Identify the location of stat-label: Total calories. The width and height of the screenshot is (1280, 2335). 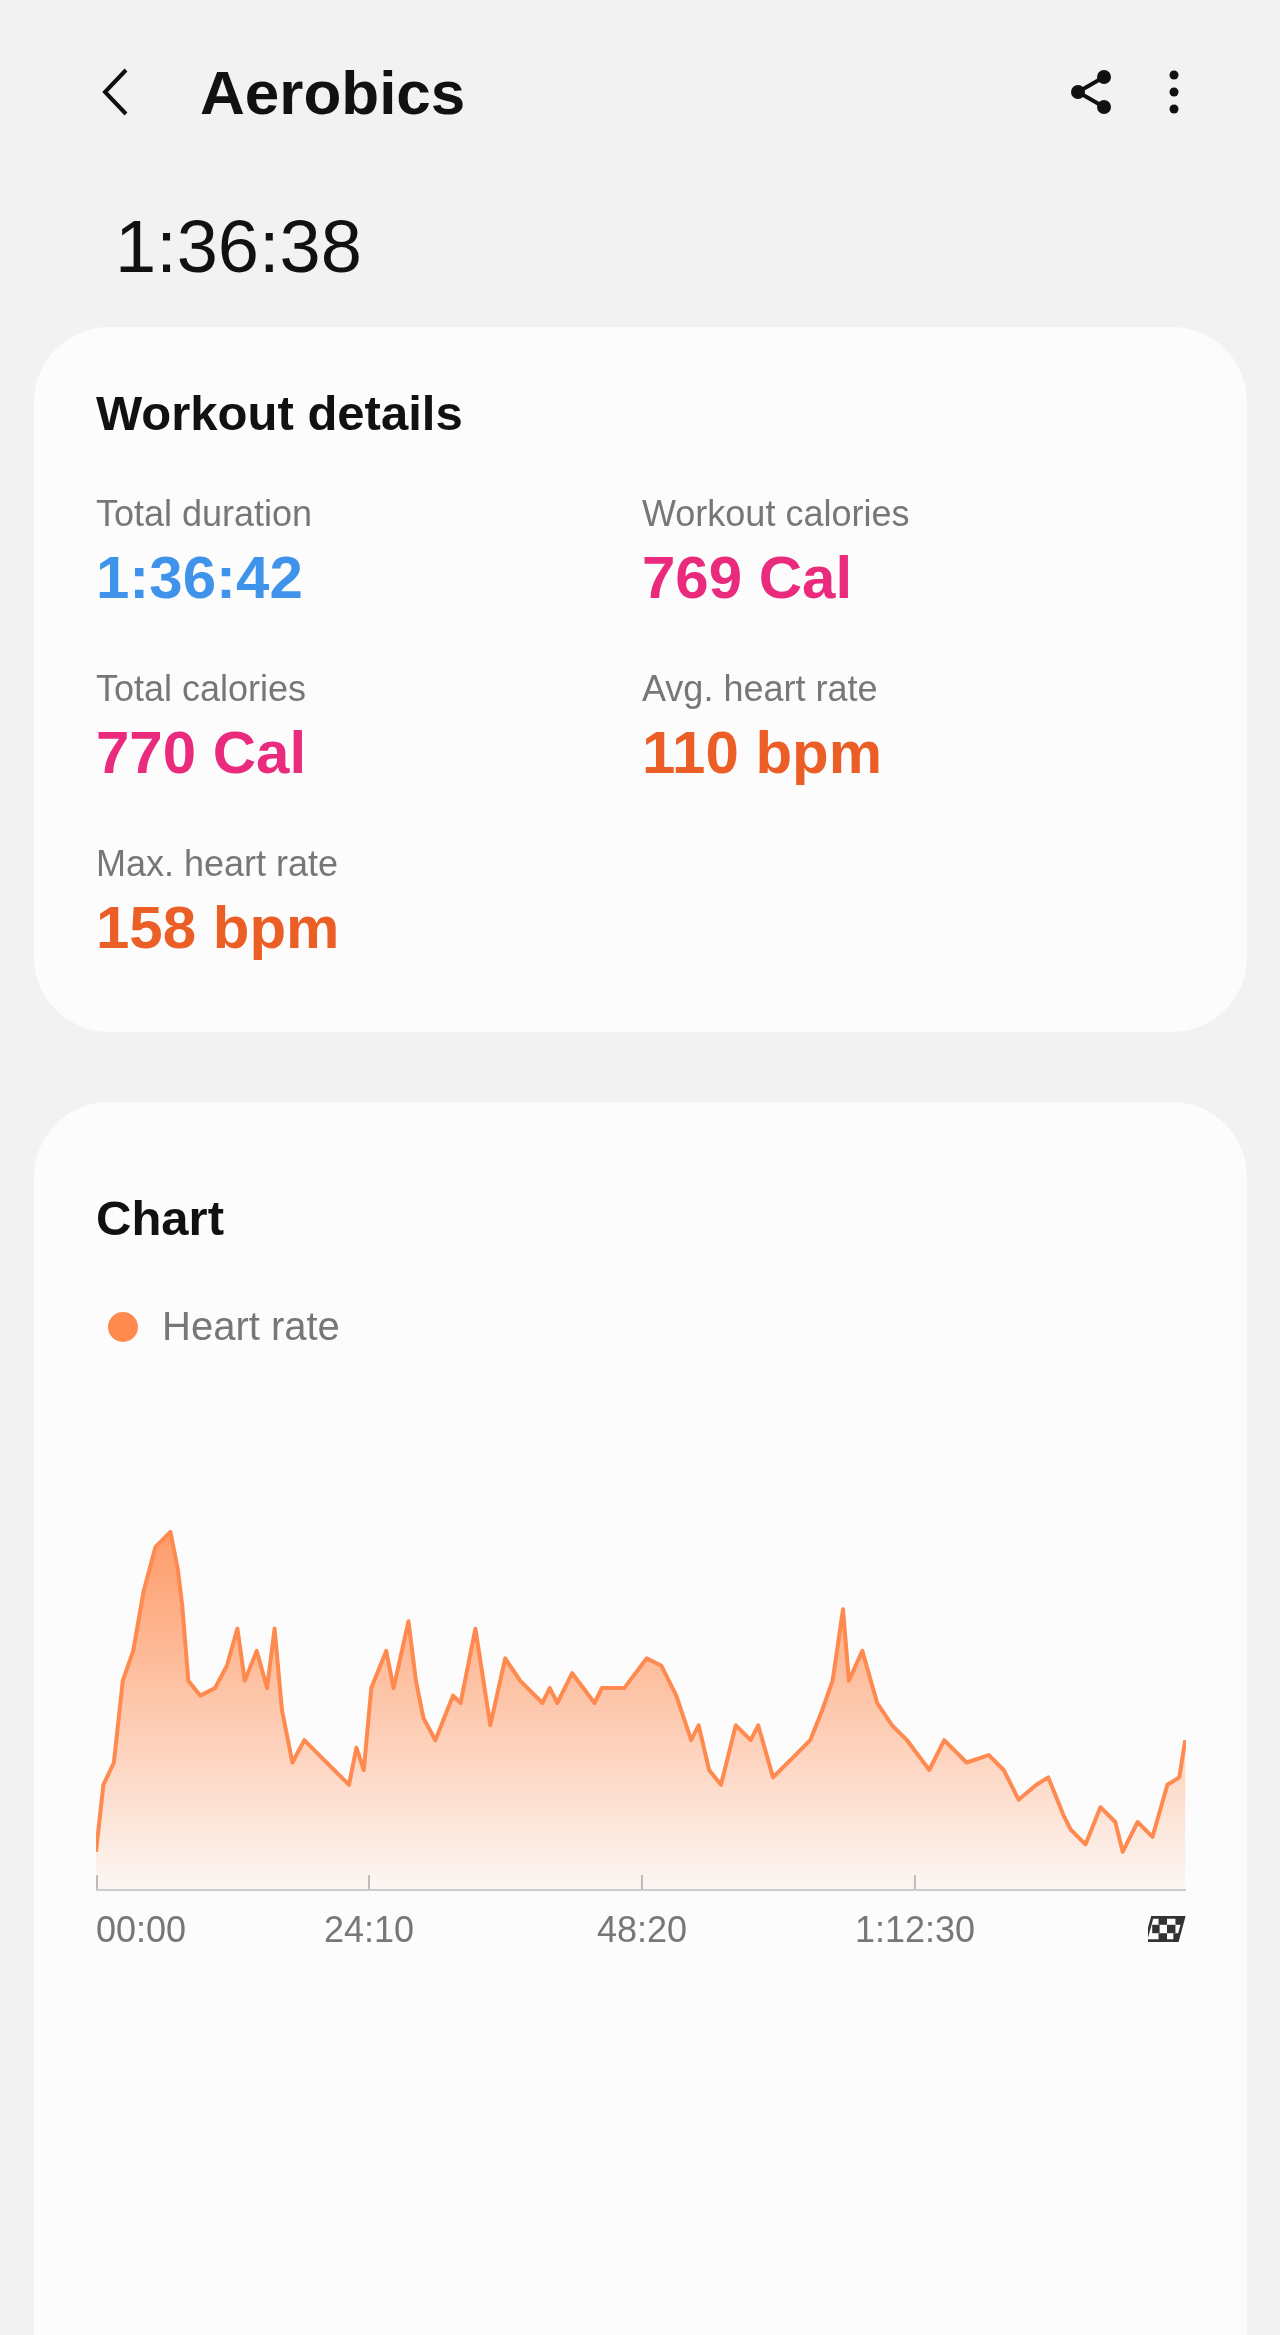
(202, 689).